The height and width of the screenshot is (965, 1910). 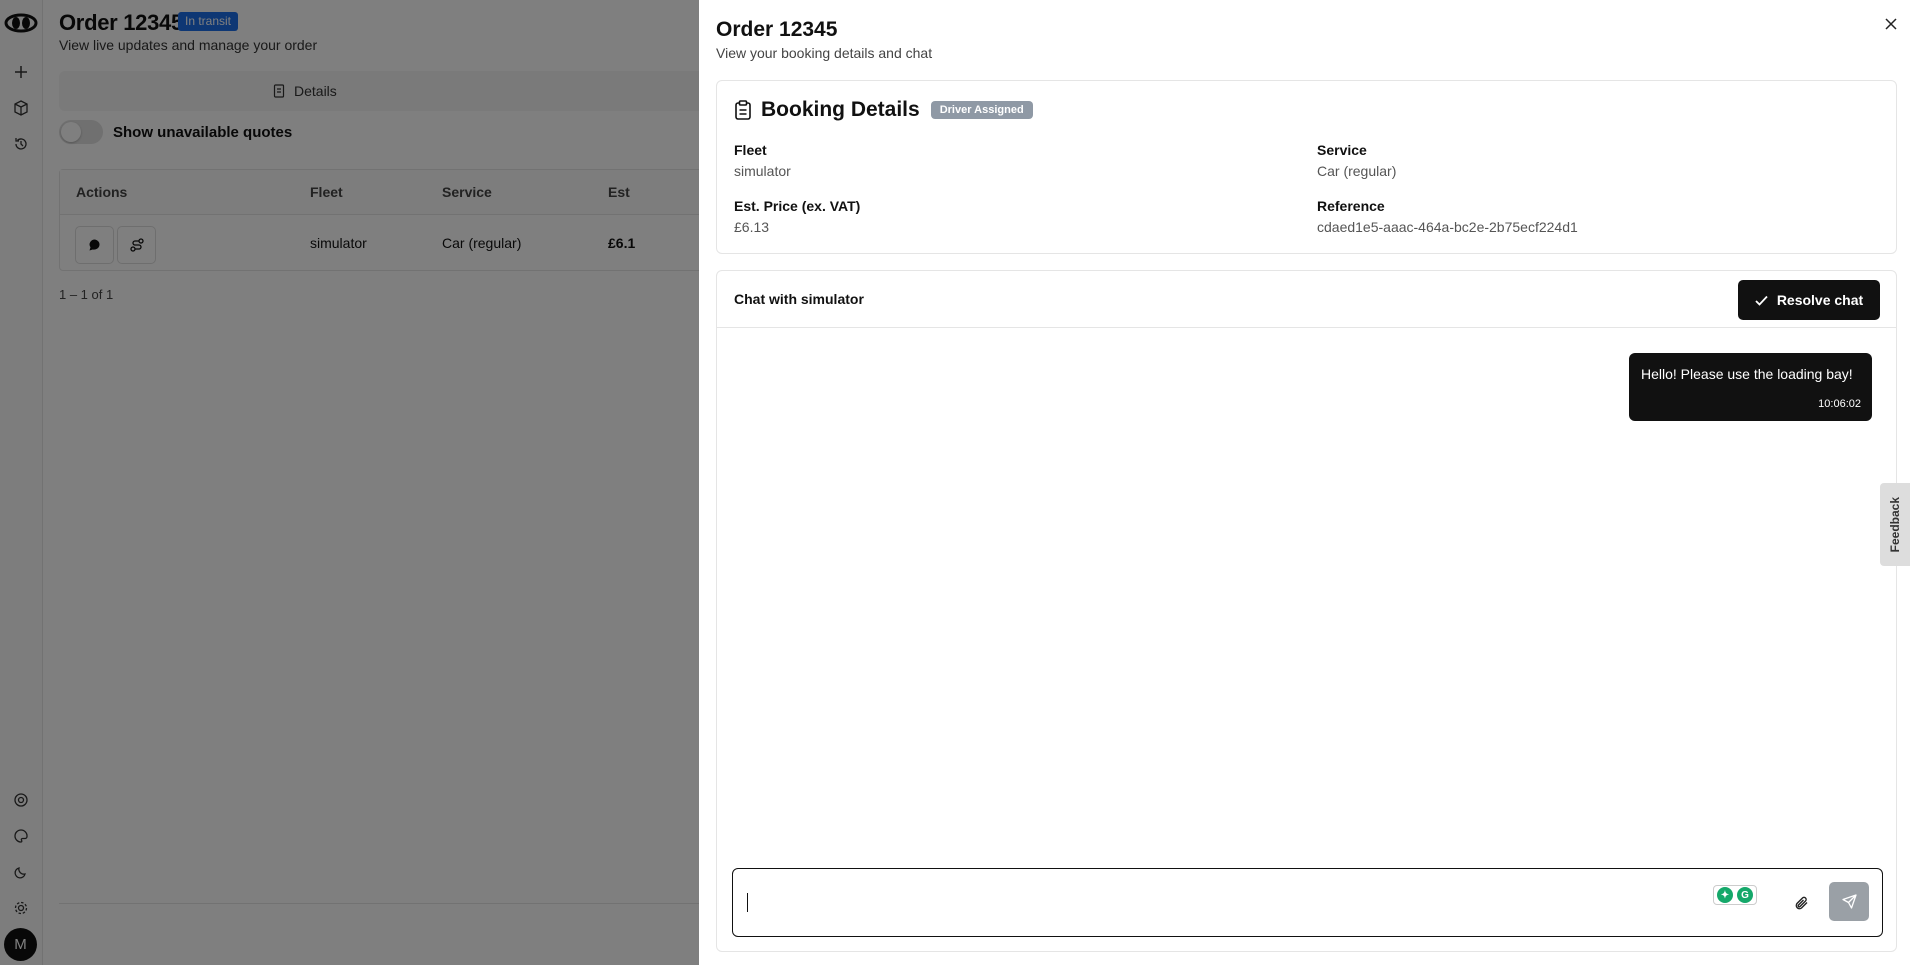 I want to click on chat-header: Chat with simulator Resolve chat, so click(x=1306, y=299).